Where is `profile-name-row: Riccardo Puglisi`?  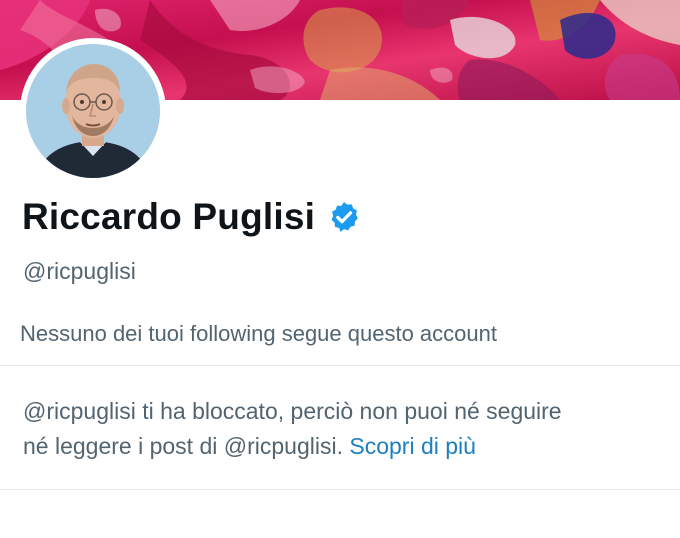
profile-name-row: Riccardo Puglisi is located at coordinates (191, 217).